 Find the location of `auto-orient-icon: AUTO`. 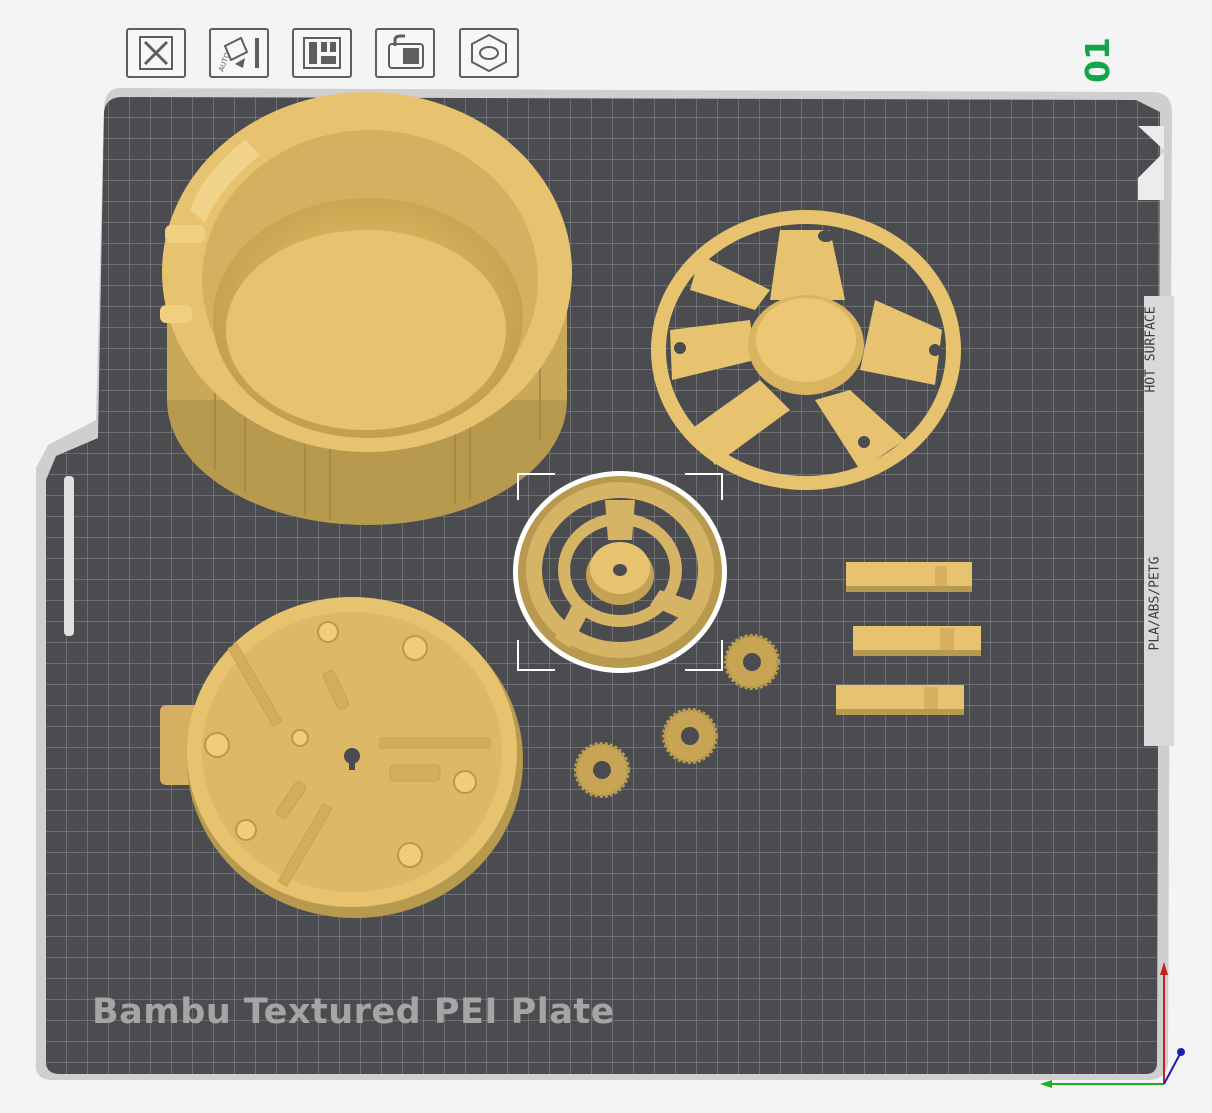

auto-orient-icon: AUTO is located at coordinates (238, 54).